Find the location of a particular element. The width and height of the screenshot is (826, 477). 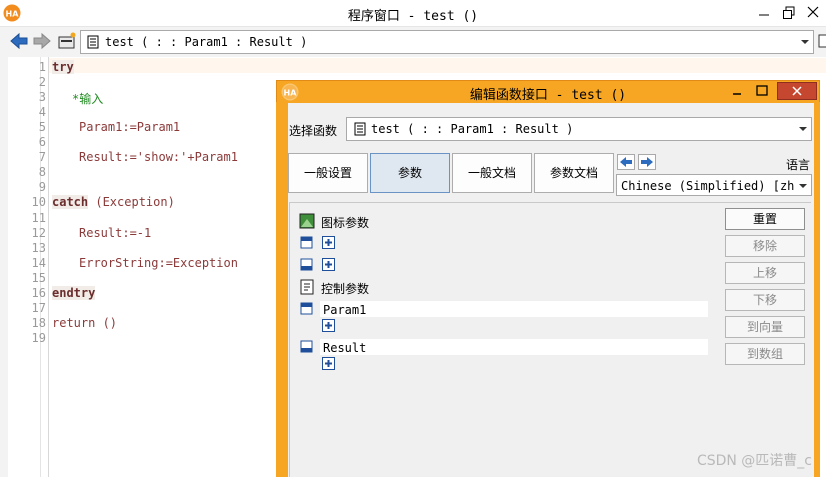

control-params-section: 控制参数 is located at coordinates (345, 289).